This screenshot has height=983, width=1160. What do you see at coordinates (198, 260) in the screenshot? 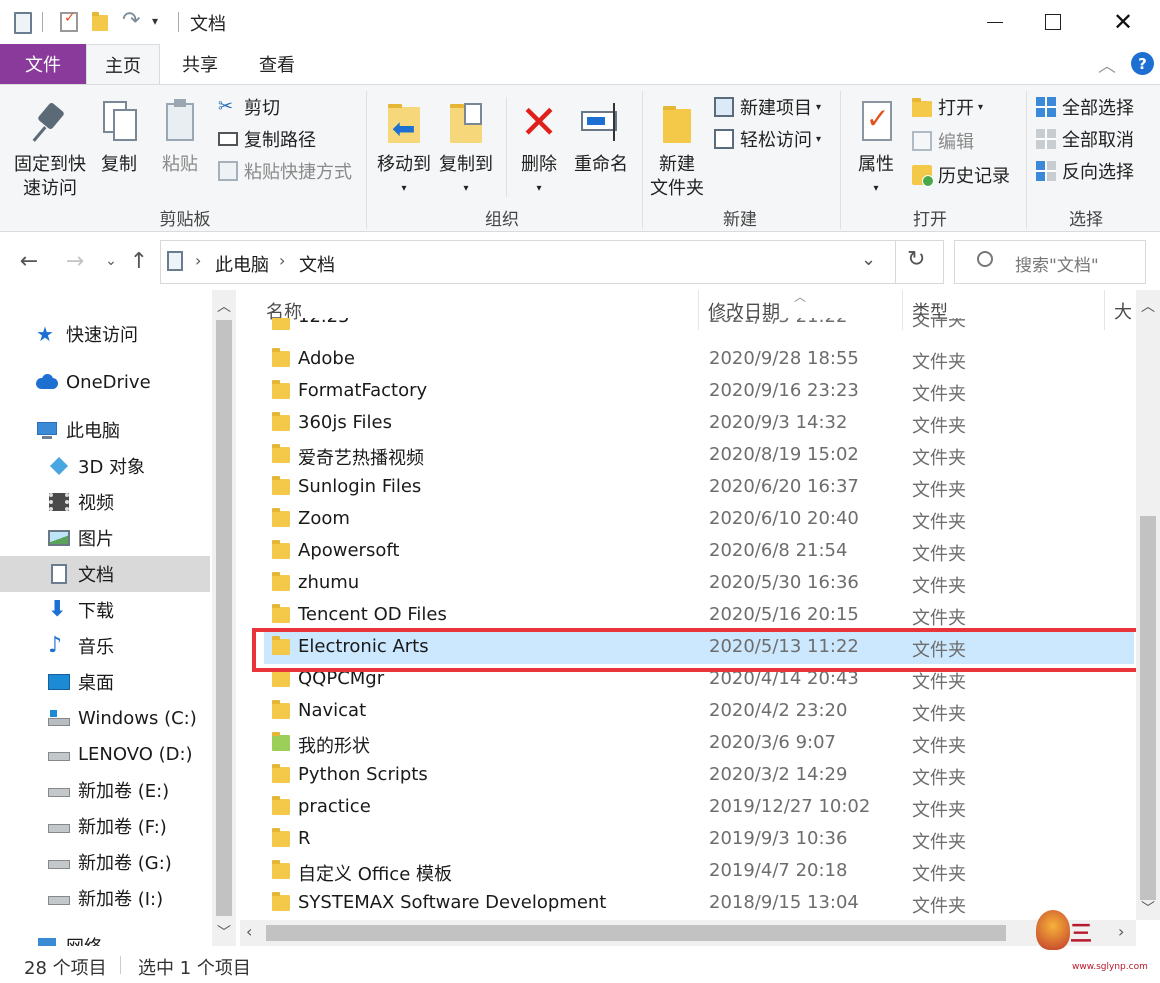
I see `breadcrumb-sep-icon: ›` at bounding box center [198, 260].